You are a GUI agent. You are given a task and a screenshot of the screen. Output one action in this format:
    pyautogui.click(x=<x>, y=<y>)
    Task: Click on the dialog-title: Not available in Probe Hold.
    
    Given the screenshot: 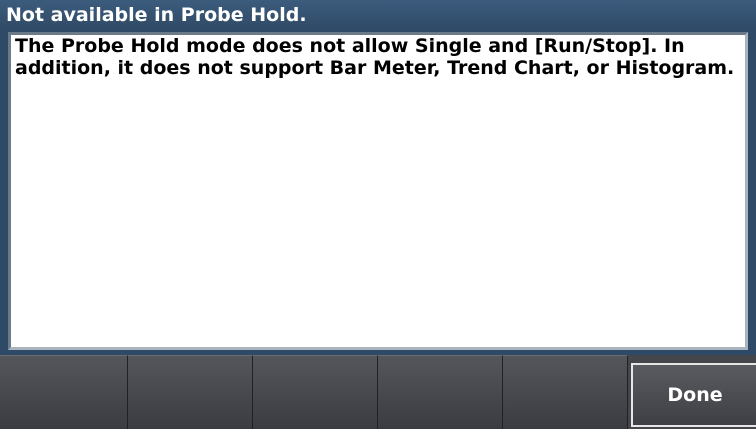 What is the action you would take?
    pyautogui.click(x=378, y=15)
    